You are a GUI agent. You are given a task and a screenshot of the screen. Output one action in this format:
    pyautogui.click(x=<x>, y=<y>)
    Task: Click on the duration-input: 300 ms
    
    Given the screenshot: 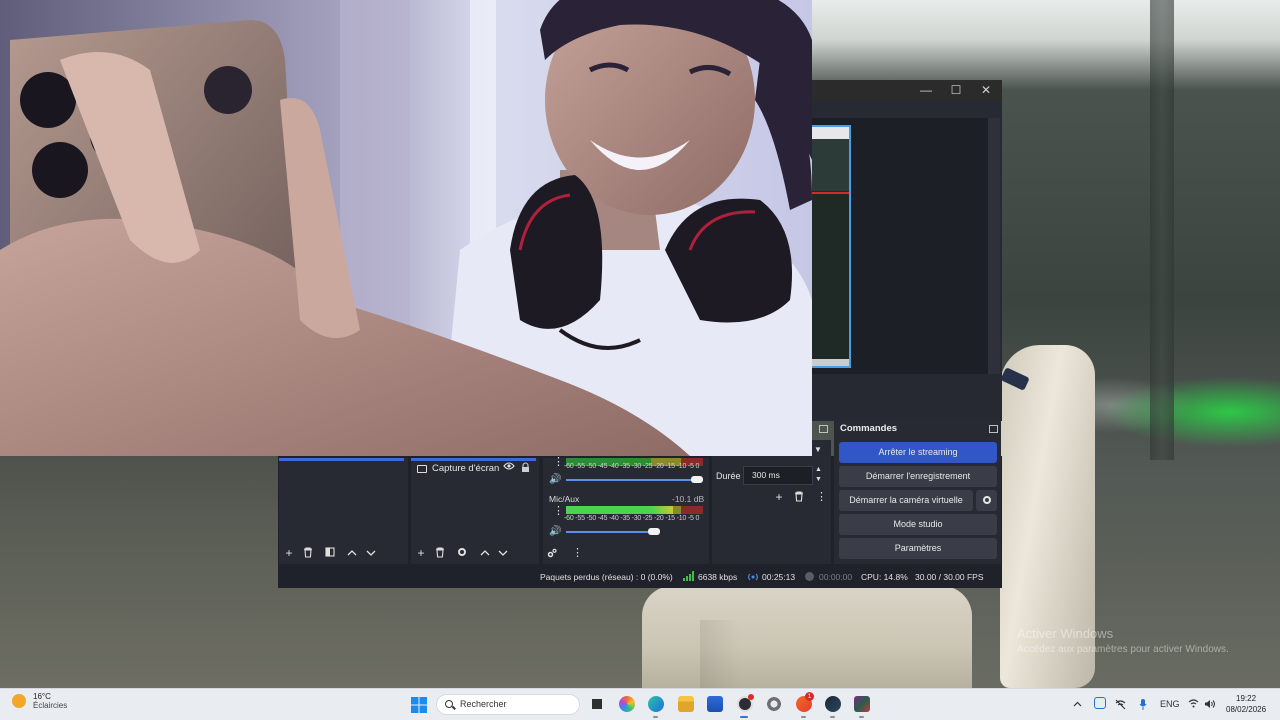 What is the action you would take?
    pyautogui.click(x=778, y=475)
    